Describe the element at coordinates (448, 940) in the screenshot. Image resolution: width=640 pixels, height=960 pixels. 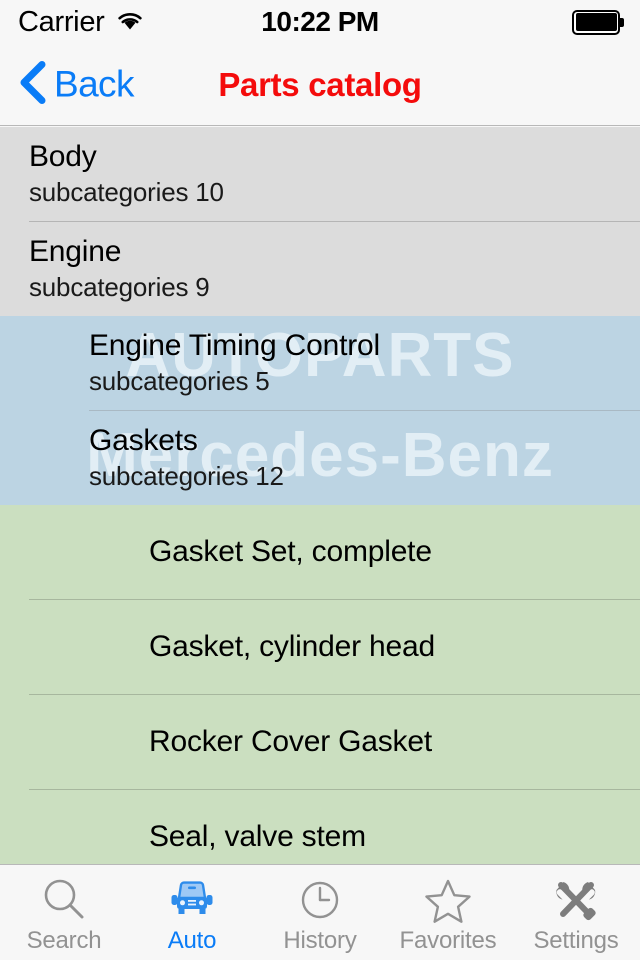
I see `tab-label: Favorites` at that location.